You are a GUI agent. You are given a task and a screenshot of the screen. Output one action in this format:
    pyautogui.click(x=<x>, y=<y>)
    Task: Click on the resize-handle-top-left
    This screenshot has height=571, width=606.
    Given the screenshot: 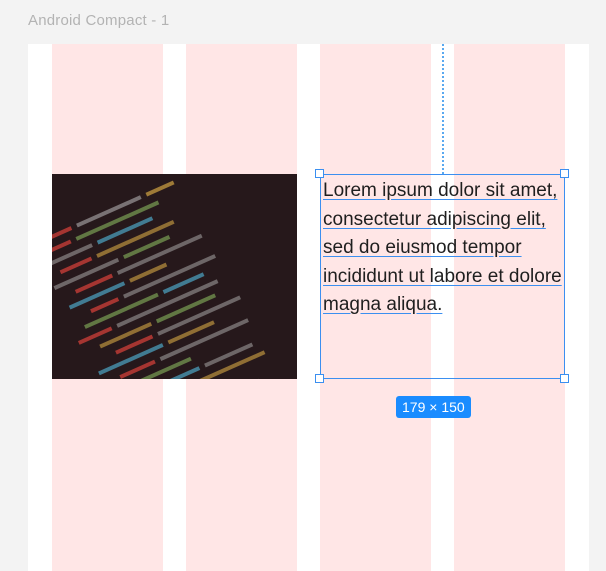 What is the action you would take?
    pyautogui.click(x=319, y=173)
    